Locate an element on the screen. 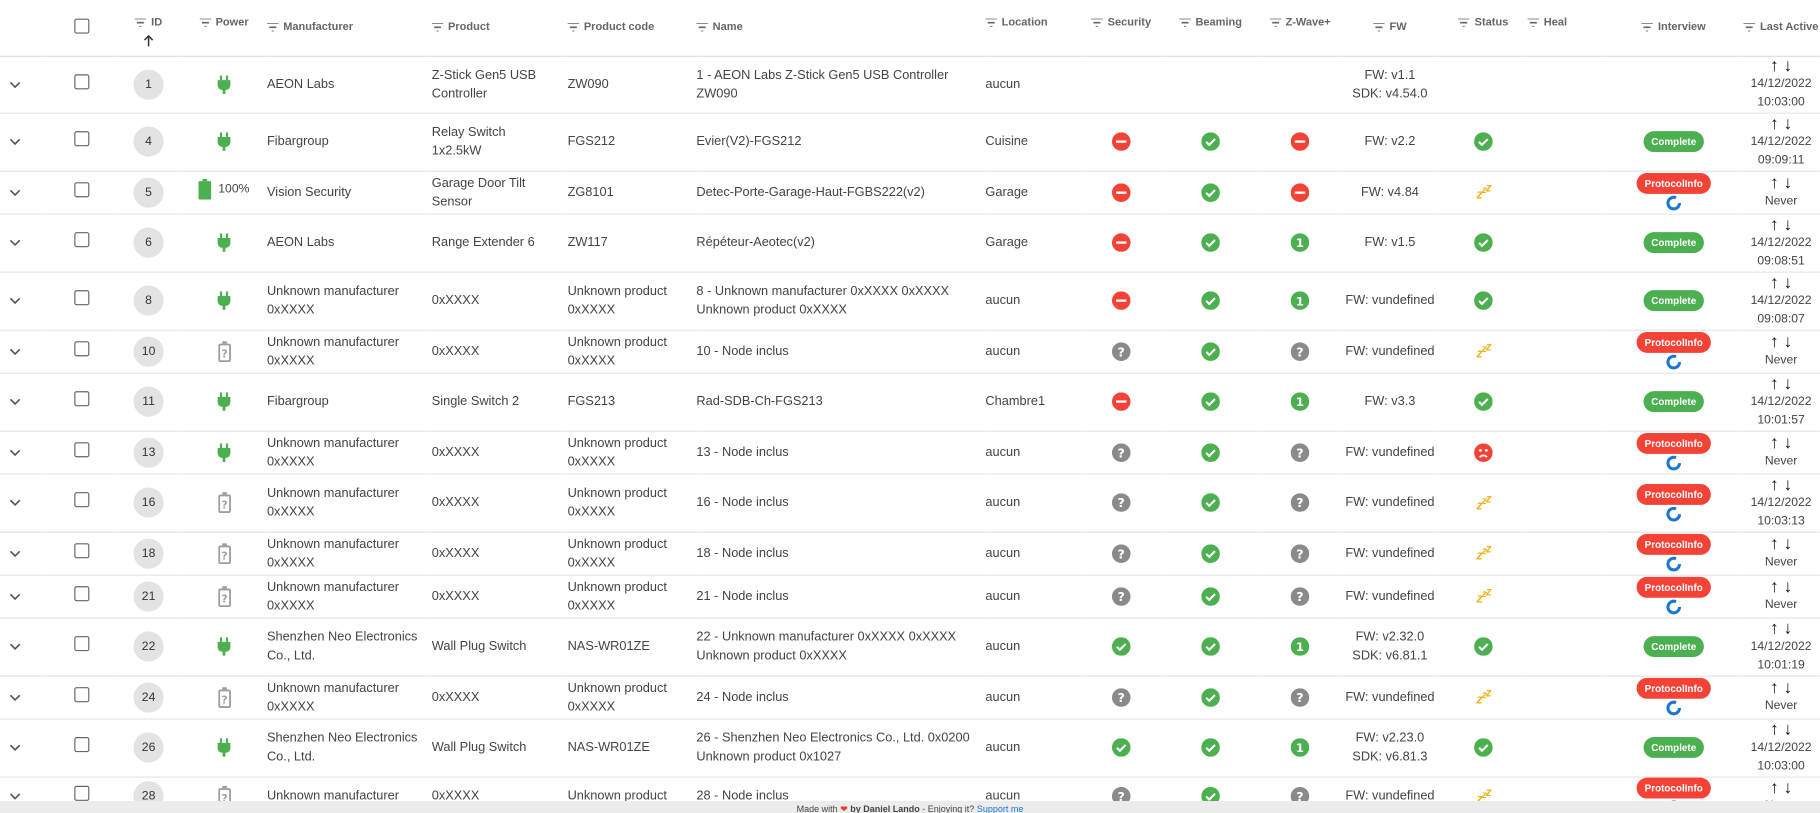  header-location: Location is located at coordinates (1032, 28).